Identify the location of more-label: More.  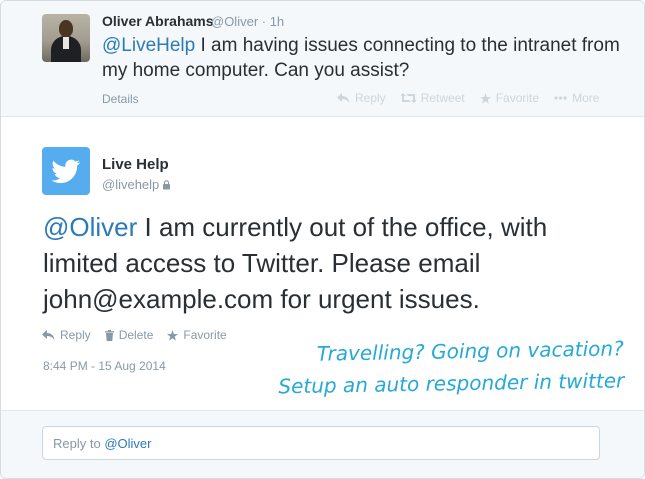
(586, 98).